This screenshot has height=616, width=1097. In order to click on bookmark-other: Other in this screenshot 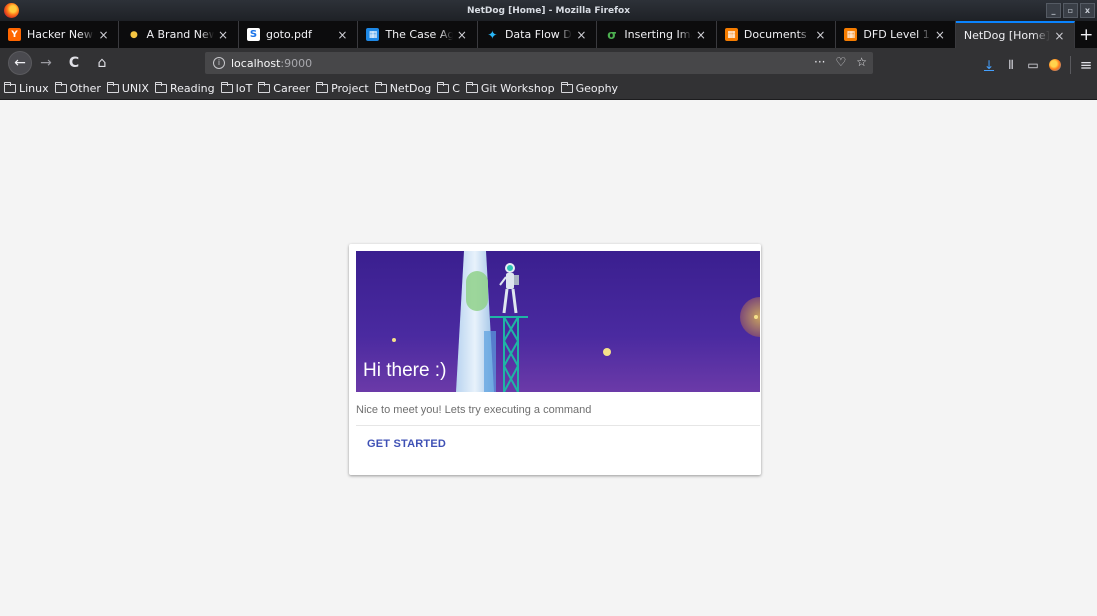, I will do `click(77, 88)`.